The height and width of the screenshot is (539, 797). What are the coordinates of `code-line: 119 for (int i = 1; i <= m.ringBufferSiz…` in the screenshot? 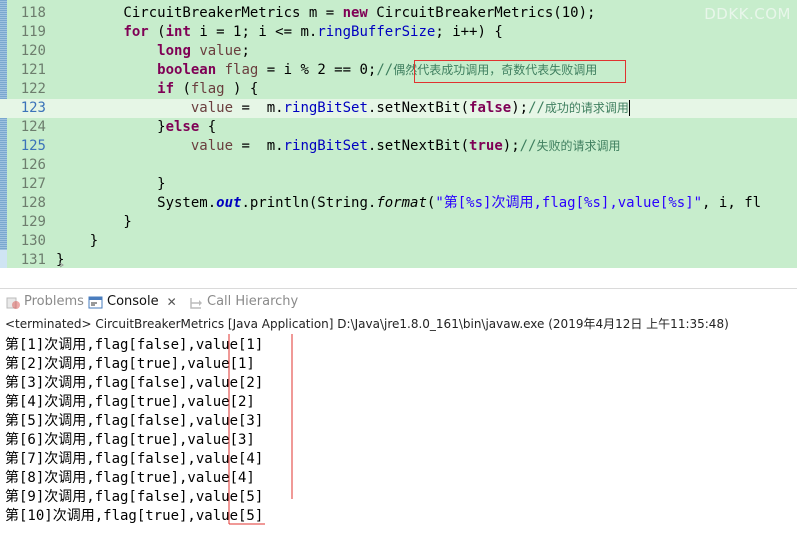 It's located at (398, 32).